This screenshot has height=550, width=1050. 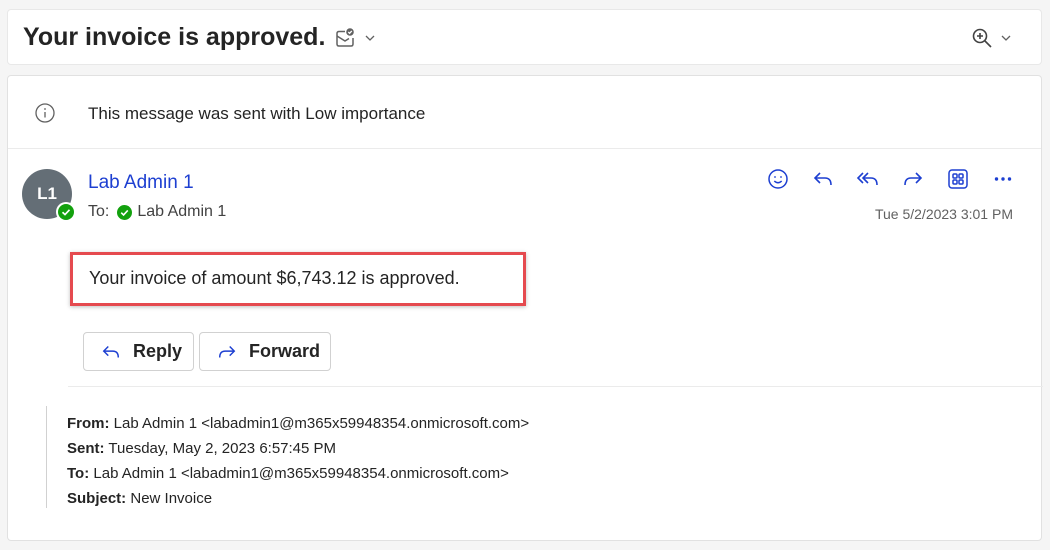 What do you see at coordinates (868, 179) in the screenshot?
I see `reply-all-icon` at bounding box center [868, 179].